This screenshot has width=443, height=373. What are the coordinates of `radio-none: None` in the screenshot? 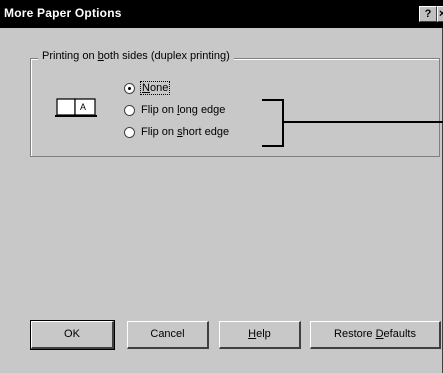 It's located at (147, 88).